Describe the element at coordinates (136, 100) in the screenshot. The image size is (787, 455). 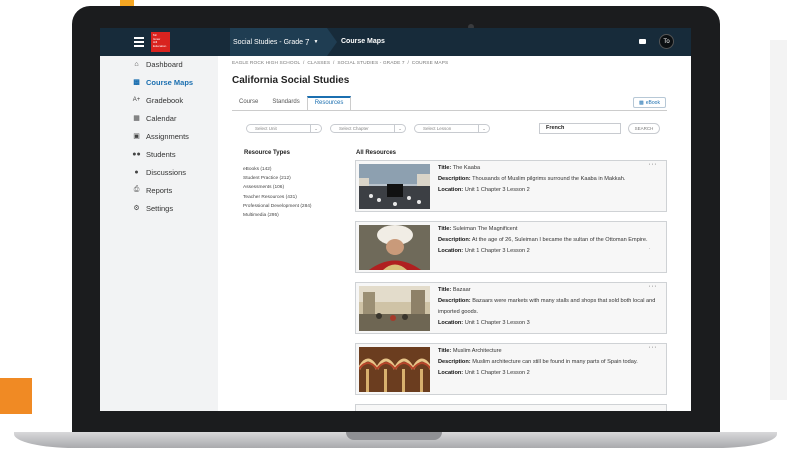
I see `grade-icon: A+` at that location.